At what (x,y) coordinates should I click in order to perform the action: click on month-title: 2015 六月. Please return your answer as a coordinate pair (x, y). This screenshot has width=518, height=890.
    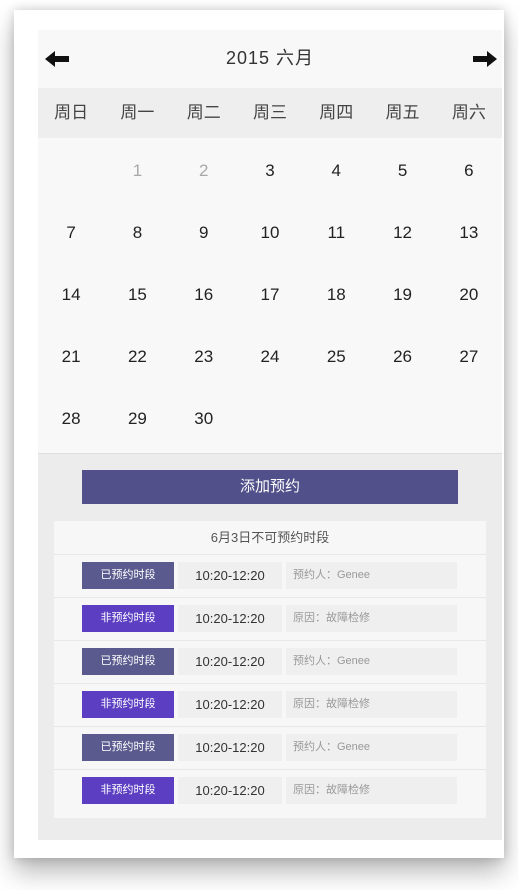
    Looking at the image, I should click on (270, 58).